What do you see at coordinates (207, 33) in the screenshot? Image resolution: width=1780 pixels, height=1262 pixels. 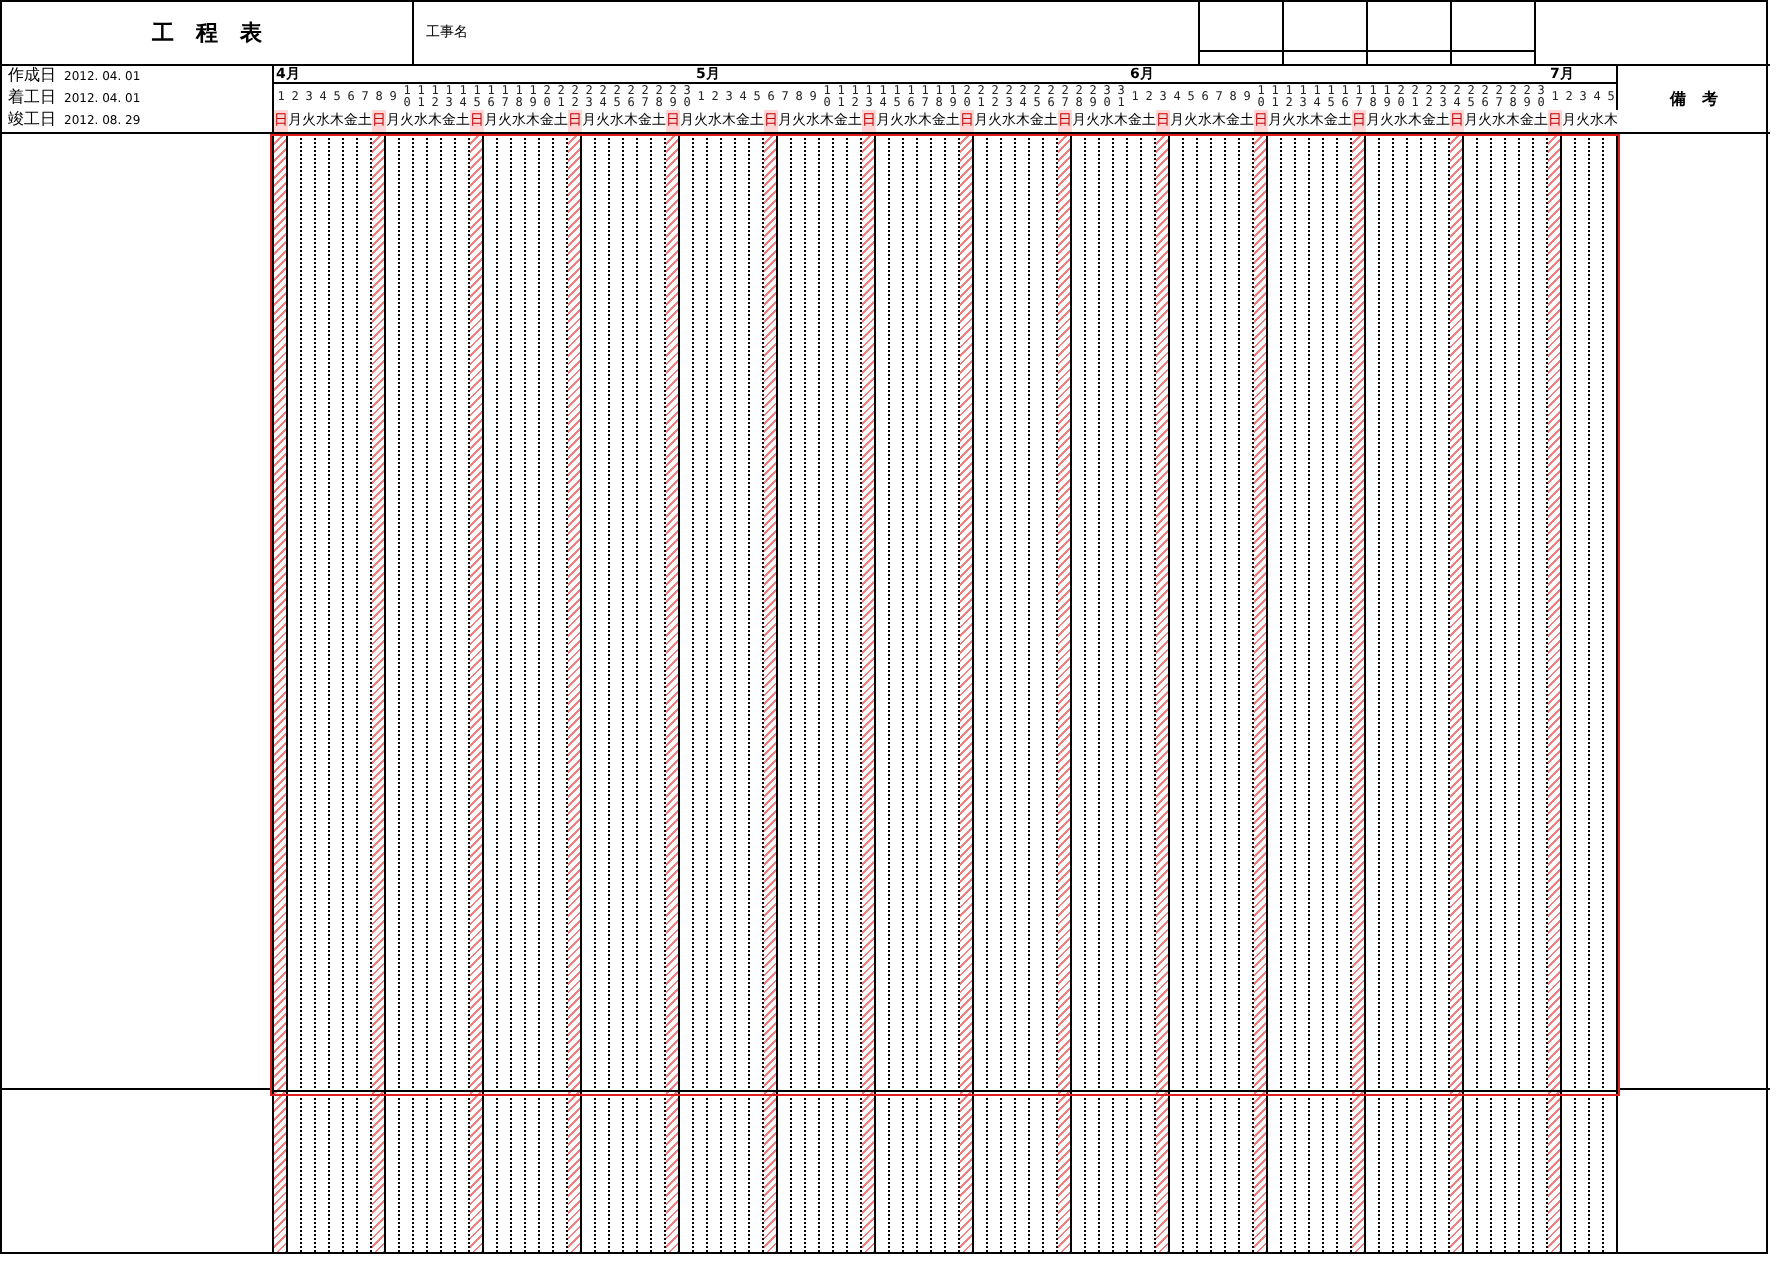 I see `sheet-title: 工 程 表` at bounding box center [207, 33].